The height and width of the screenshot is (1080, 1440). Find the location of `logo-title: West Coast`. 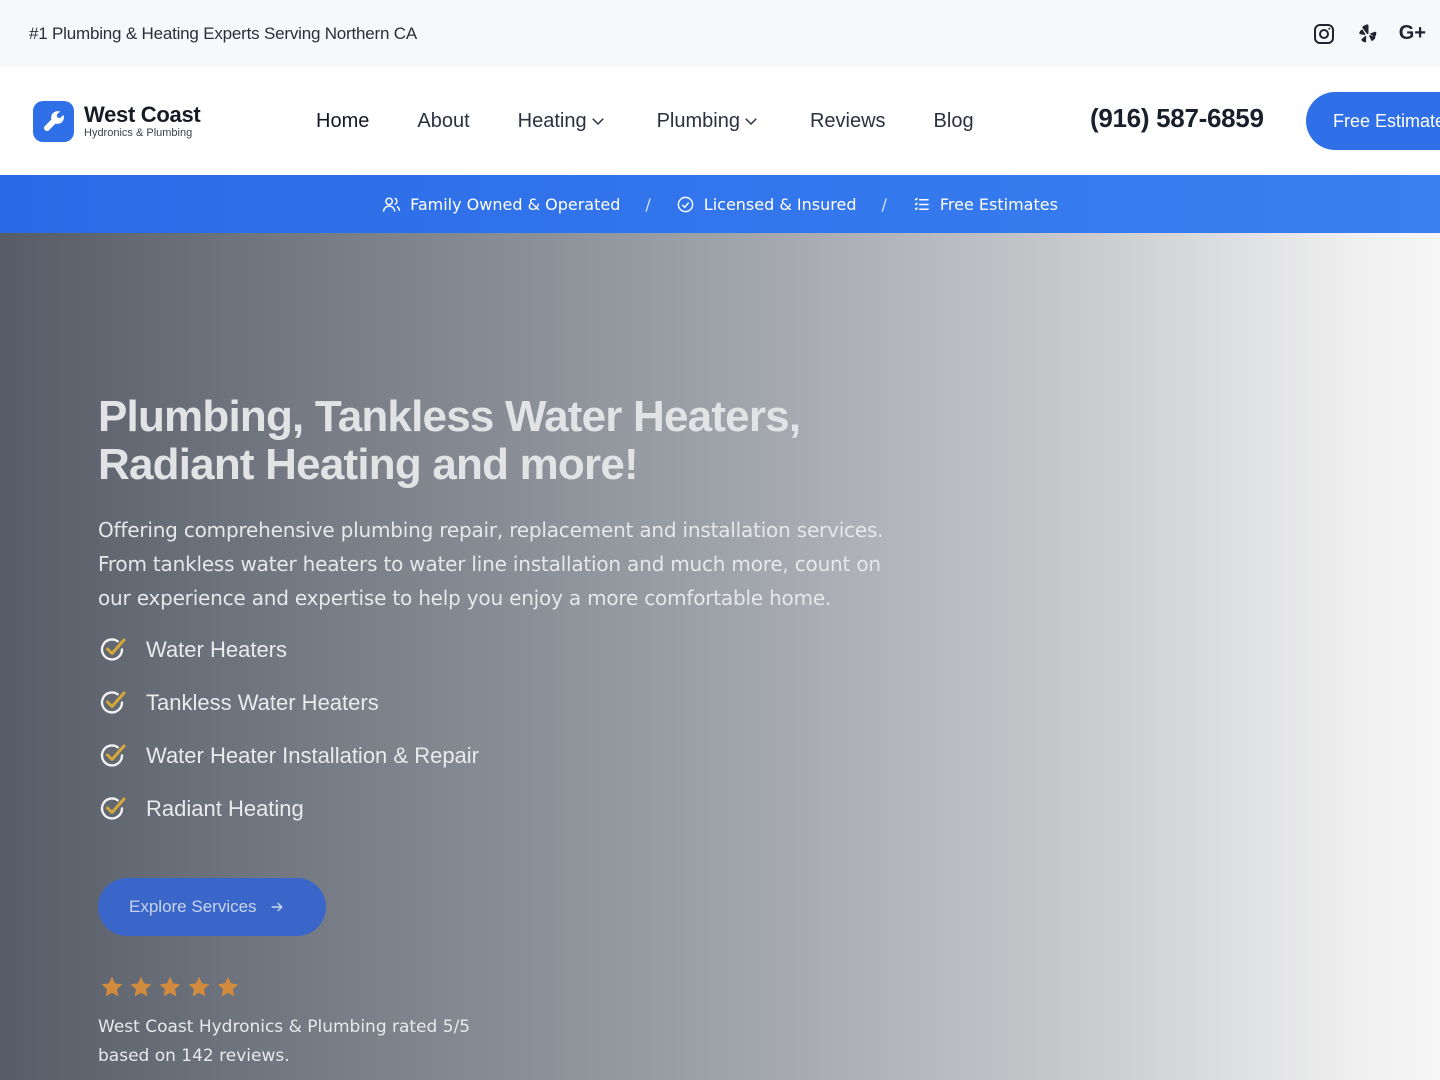

logo-title: West Coast is located at coordinates (142, 114).